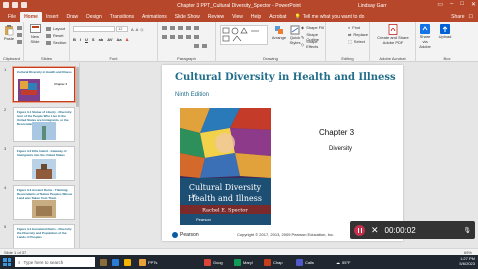 Image resolution: width=478 pixels, height=269 pixels. I want to click on shapes-gallery, so click(244, 35).